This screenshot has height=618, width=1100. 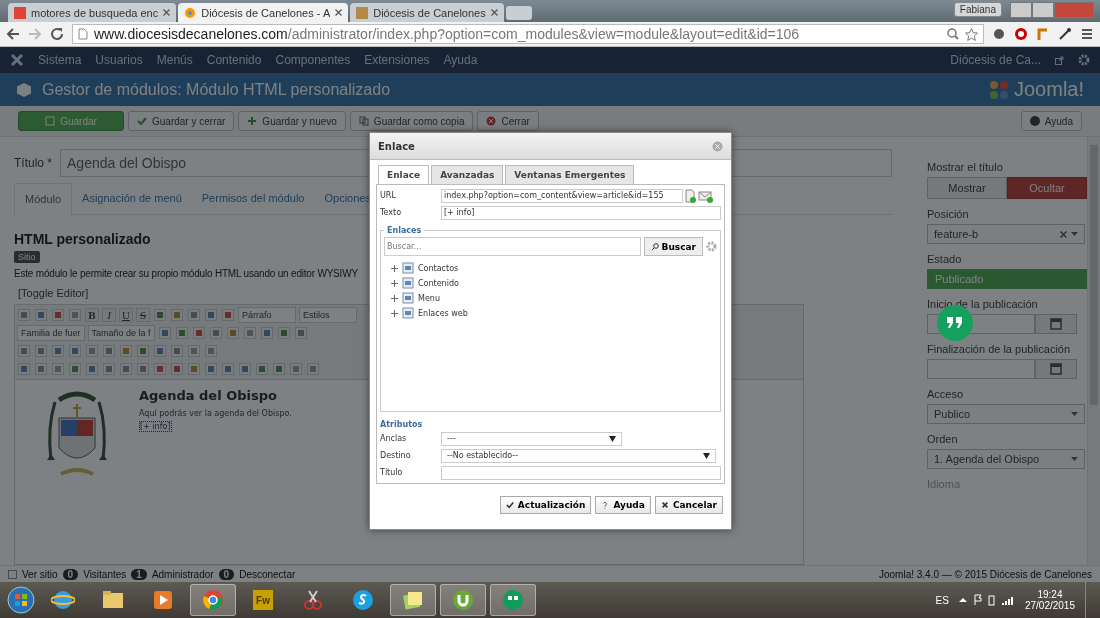 I want to click on tree-item: Menu, so click(x=429, y=298).